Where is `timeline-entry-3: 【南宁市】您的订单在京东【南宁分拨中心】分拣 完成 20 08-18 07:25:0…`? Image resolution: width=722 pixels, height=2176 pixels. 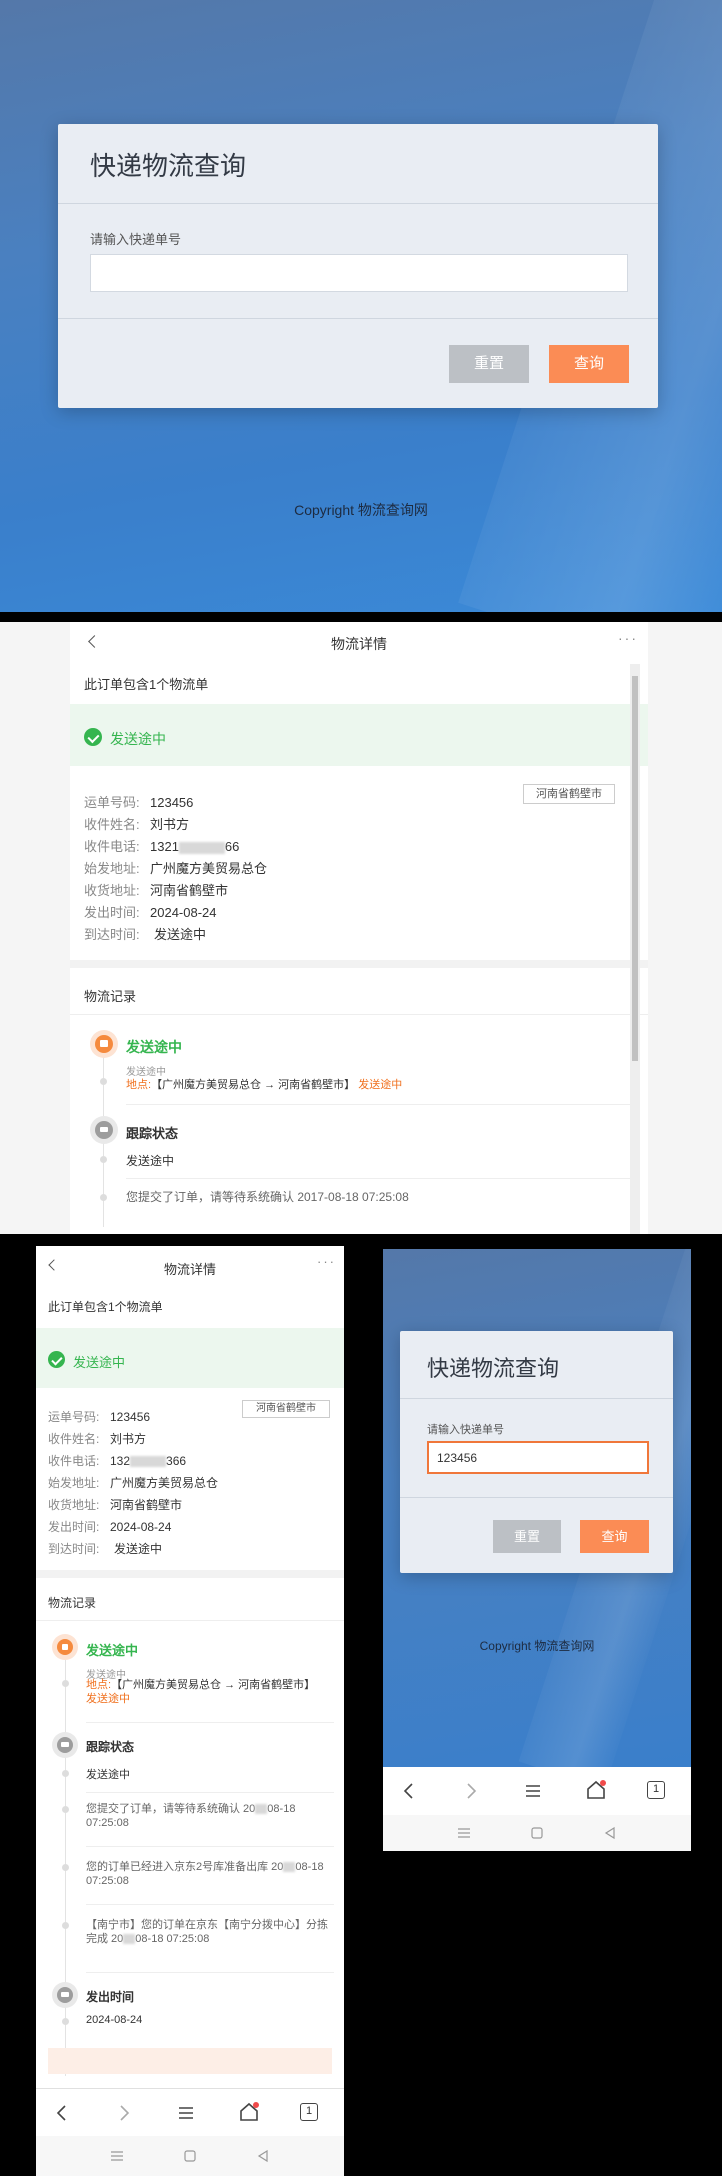
timeline-entry-3: 【南宁市】您的订单在京东【南宁分拨中心】分拣 完成 20 08-18 07:25:0… is located at coordinates (207, 1932).